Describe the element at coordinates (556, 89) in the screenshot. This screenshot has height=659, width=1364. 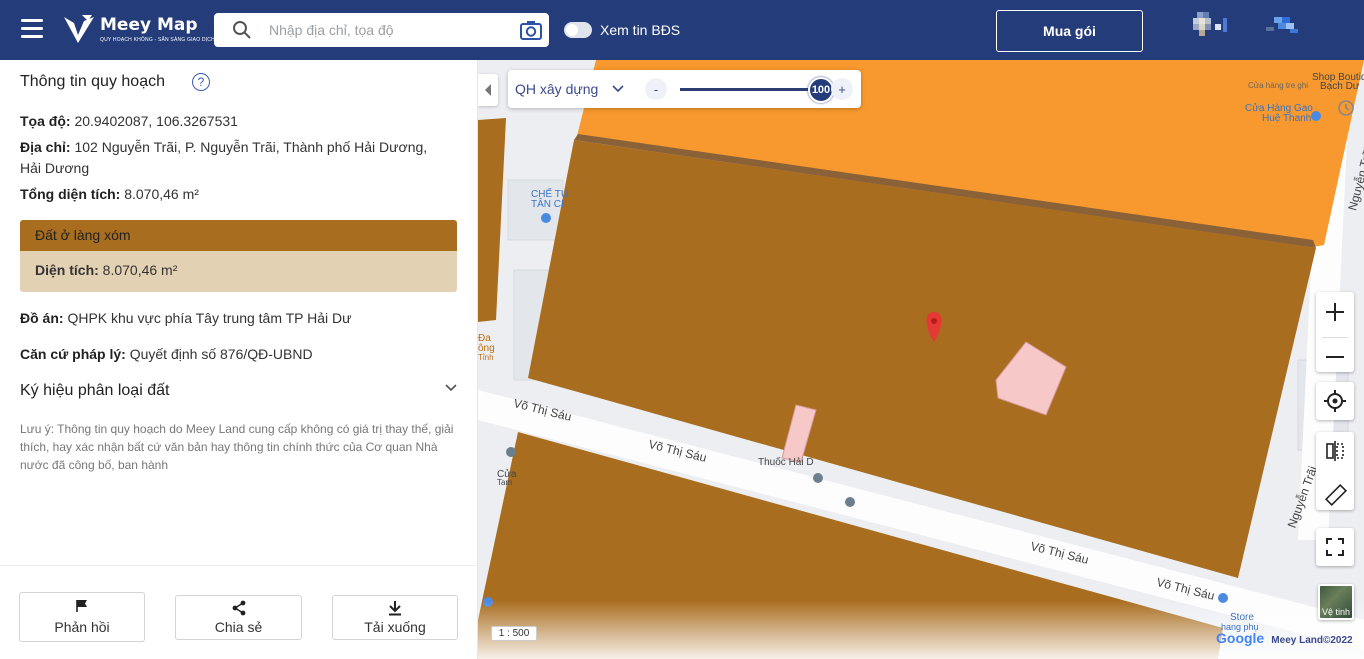
I see `layer-select: QH xây dựng` at that location.